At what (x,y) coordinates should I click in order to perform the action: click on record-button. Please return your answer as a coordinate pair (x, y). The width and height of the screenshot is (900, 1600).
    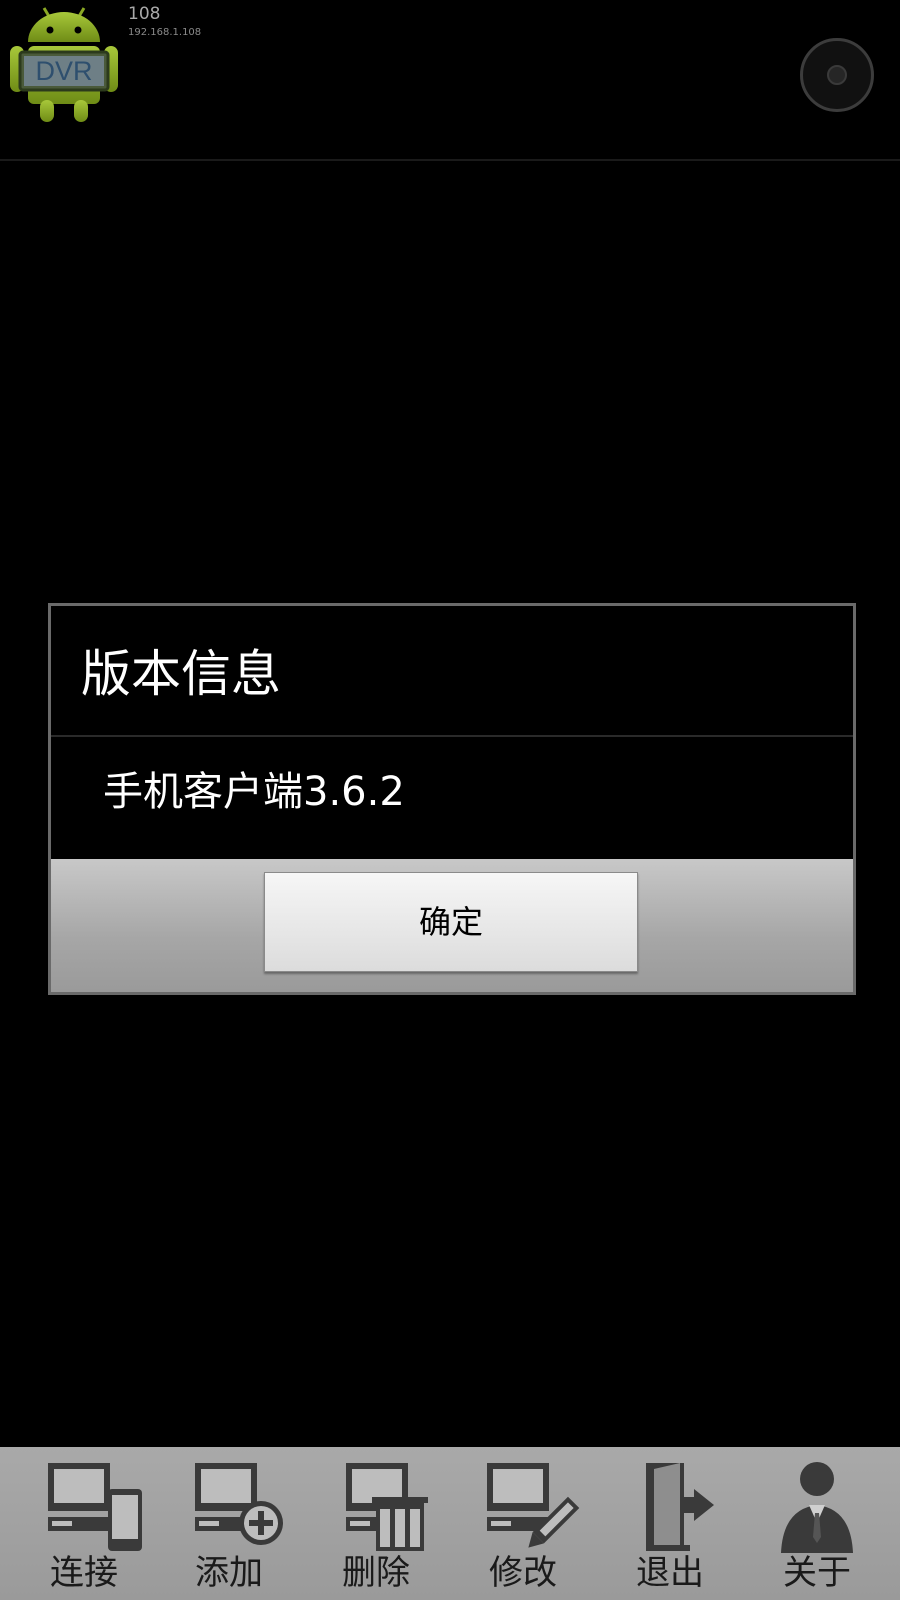
    Looking at the image, I should click on (837, 75).